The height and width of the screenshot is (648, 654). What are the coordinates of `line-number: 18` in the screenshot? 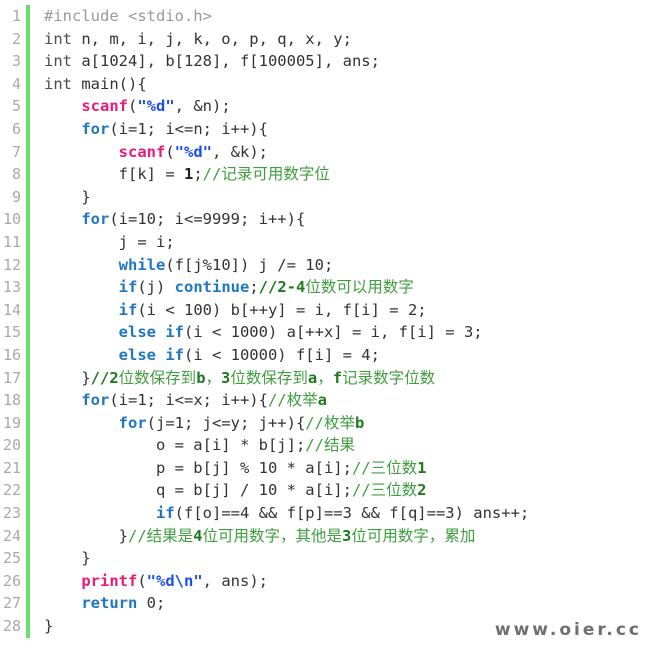 It's located at (11, 400).